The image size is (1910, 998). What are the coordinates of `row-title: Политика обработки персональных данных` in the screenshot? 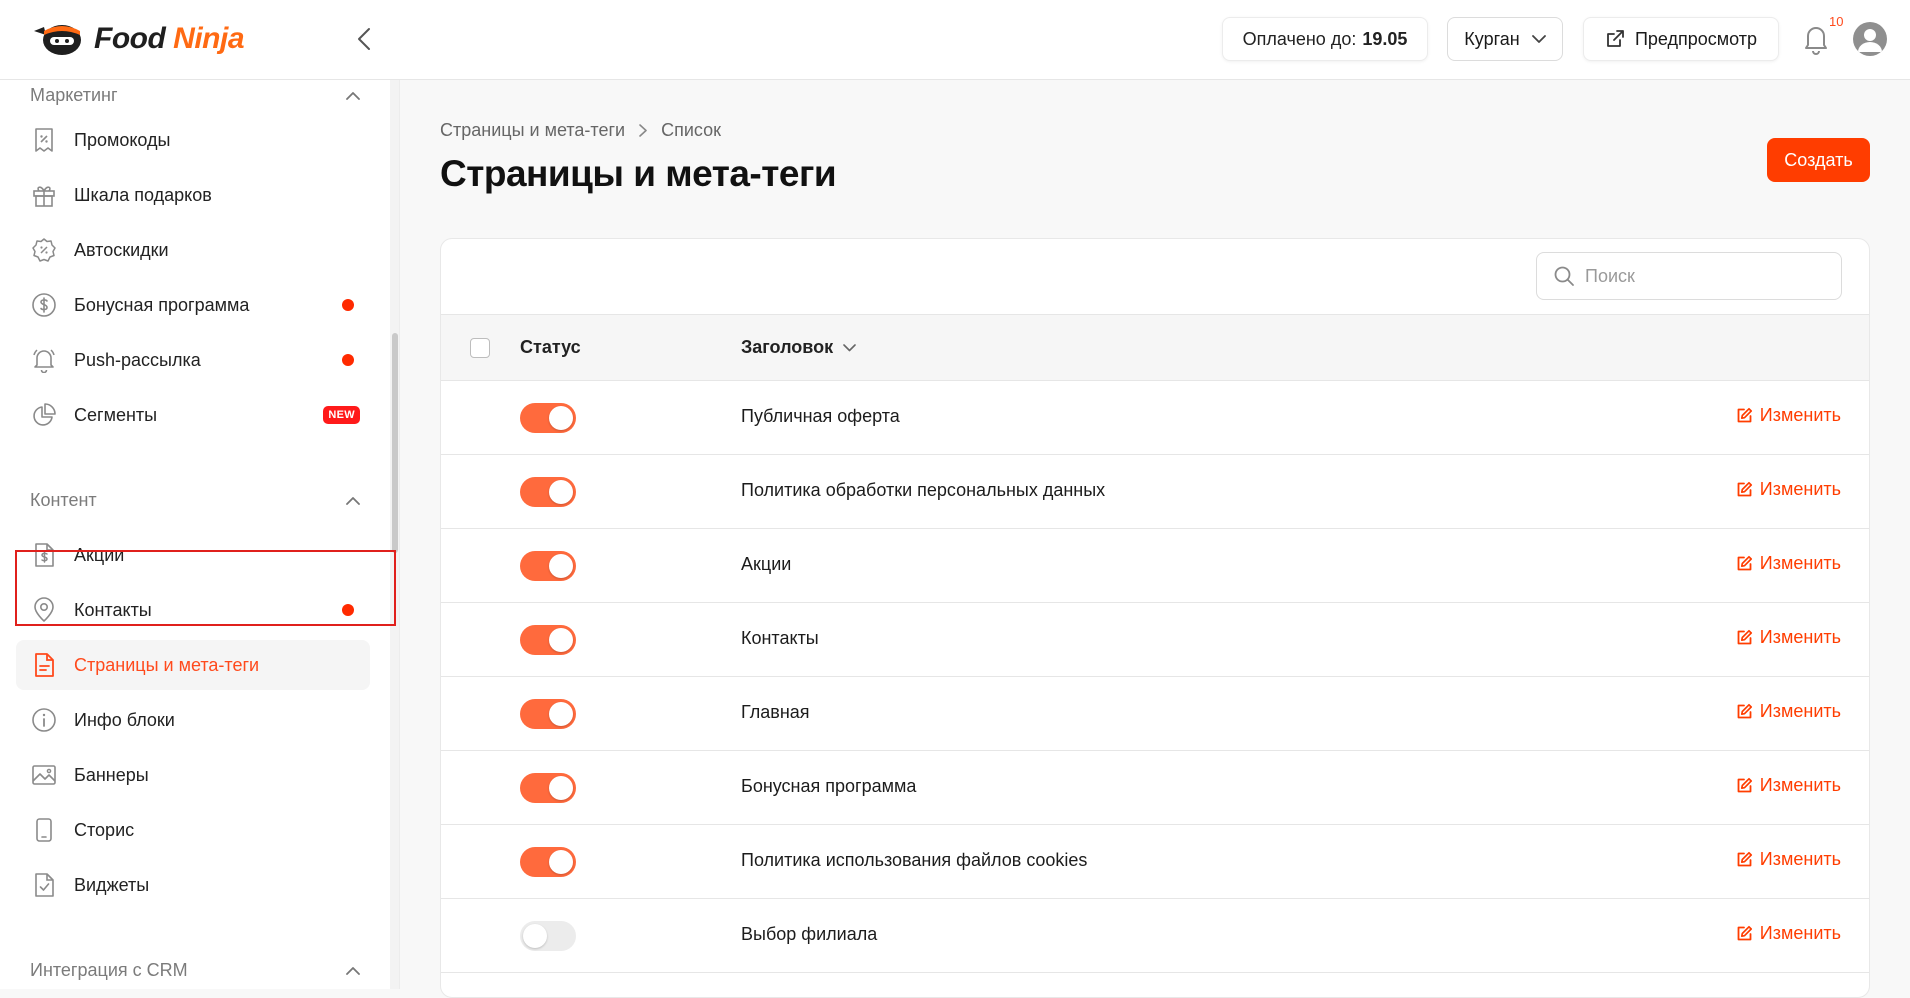 It's located at (923, 490).